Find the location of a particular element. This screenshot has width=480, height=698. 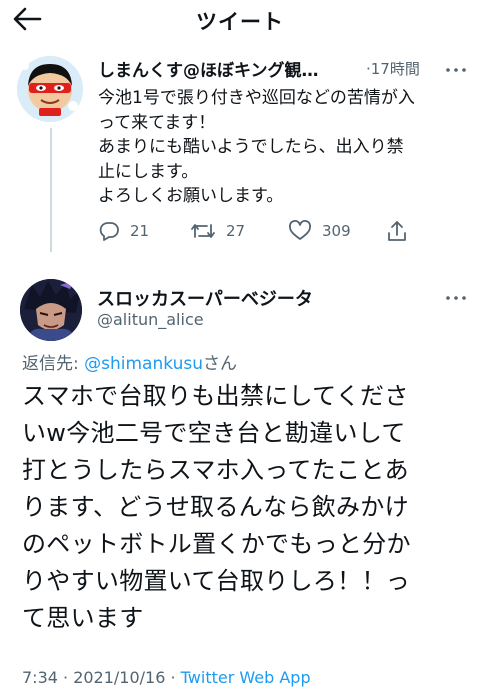

replying-to-line: 返信先: @shimankusuさん is located at coordinates (129, 361).